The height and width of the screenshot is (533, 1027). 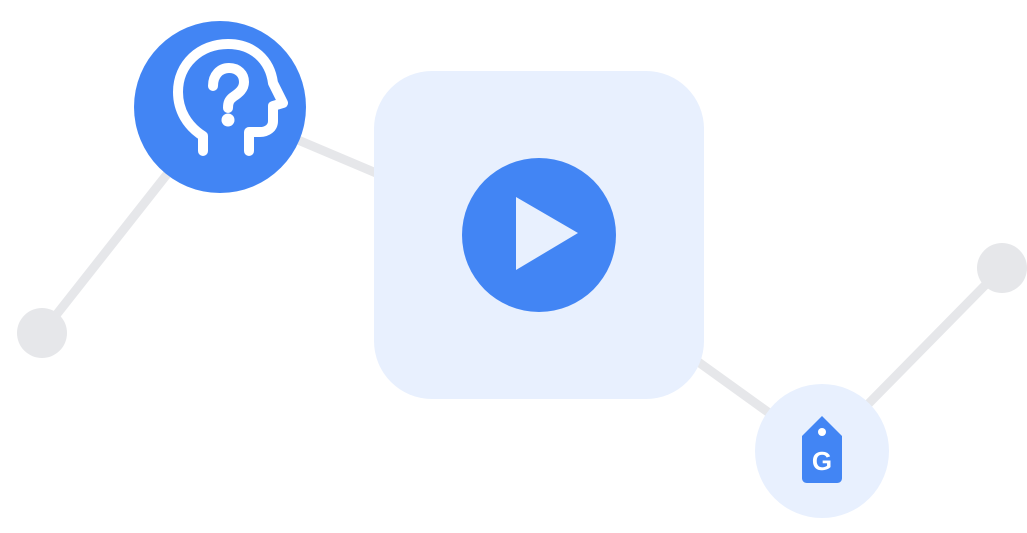 I want to click on tag-node: G, so click(x=822, y=451).